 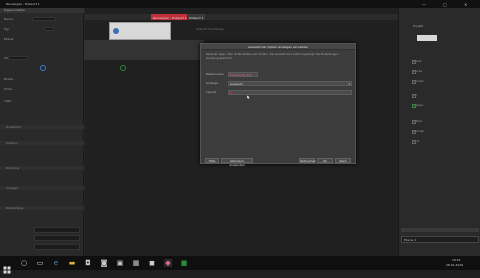 What do you see at coordinates (12, 187) in the screenshot?
I see `section-label: Anzeige` at bounding box center [12, 187].